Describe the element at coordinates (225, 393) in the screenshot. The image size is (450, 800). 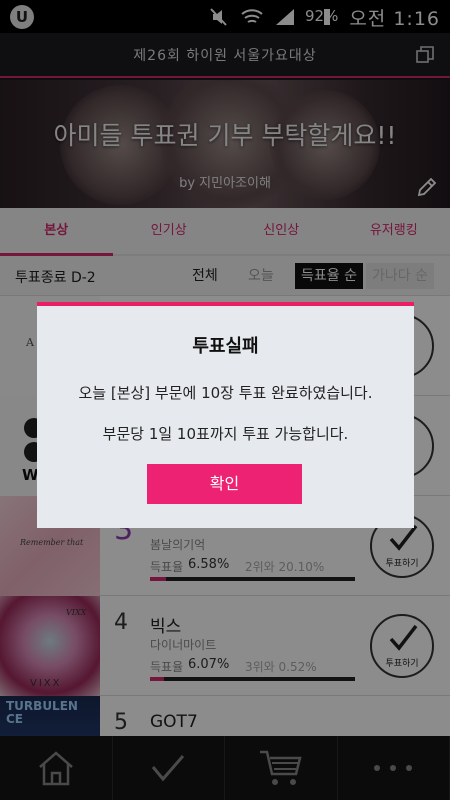
I see `dialog-message: 오늘 [본상] 부문에 10장 투표 완료하였습니다.` at that location.